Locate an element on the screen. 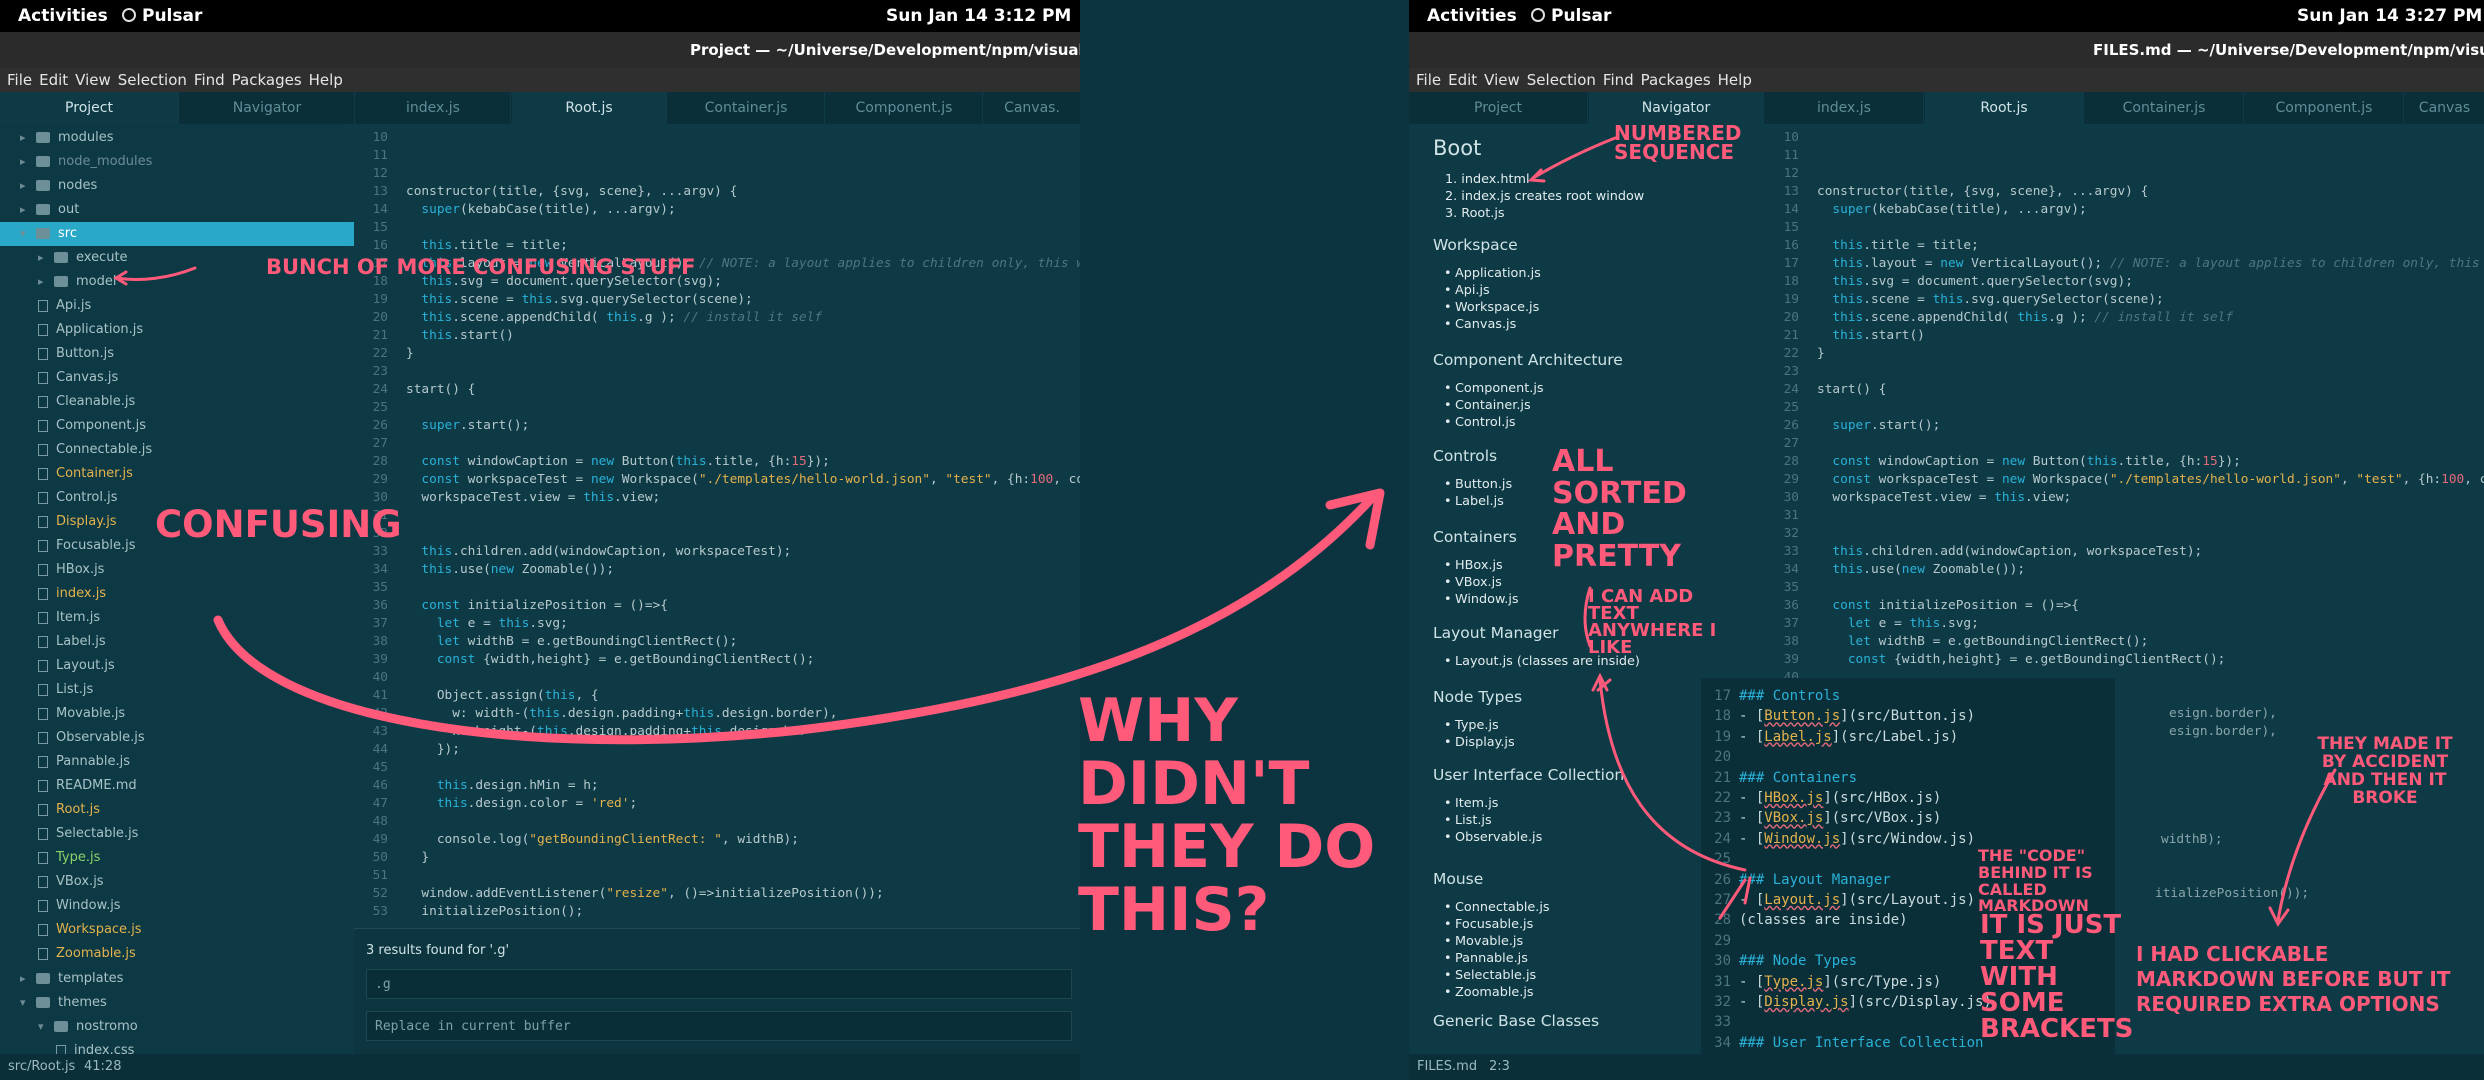 The image size is (2484, 1080). file-display-js: Display.js is located at coordinates (77, 522).